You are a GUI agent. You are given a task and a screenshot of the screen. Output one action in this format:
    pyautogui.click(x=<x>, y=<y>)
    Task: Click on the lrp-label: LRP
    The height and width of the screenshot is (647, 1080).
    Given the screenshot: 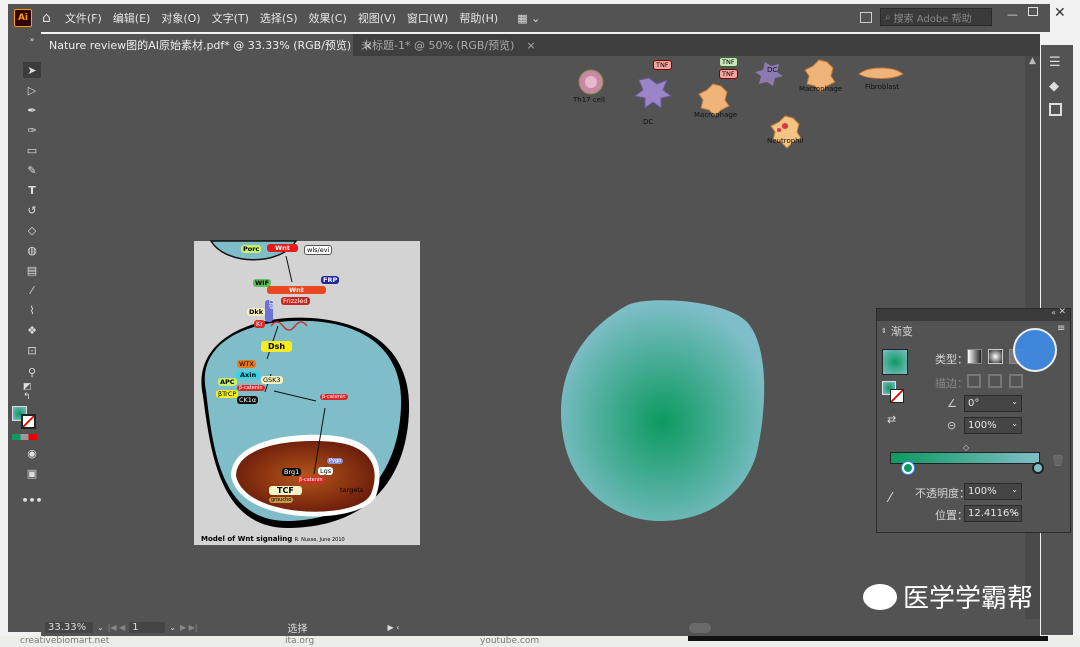 What is the action you would take?
    pyautogui.click(x=269, y=311)
    